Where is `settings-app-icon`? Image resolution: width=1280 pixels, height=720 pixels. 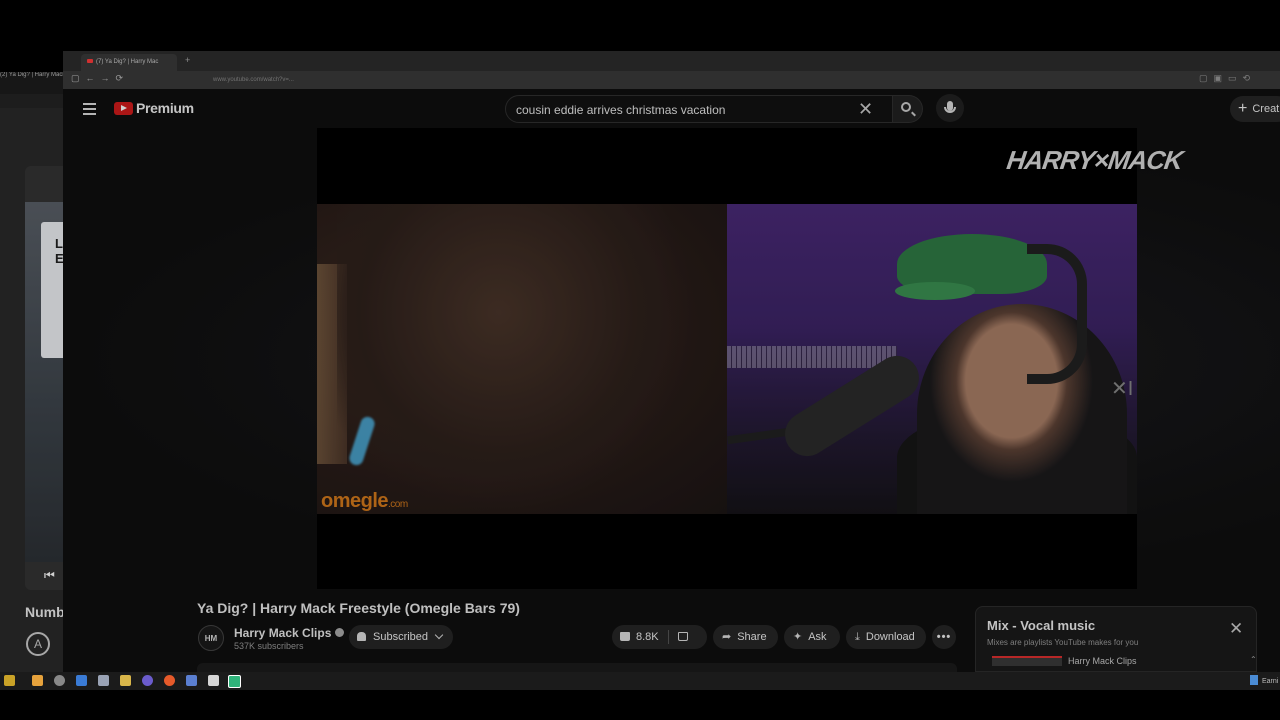 settings-app-icon is located at coordinates (59, 680).